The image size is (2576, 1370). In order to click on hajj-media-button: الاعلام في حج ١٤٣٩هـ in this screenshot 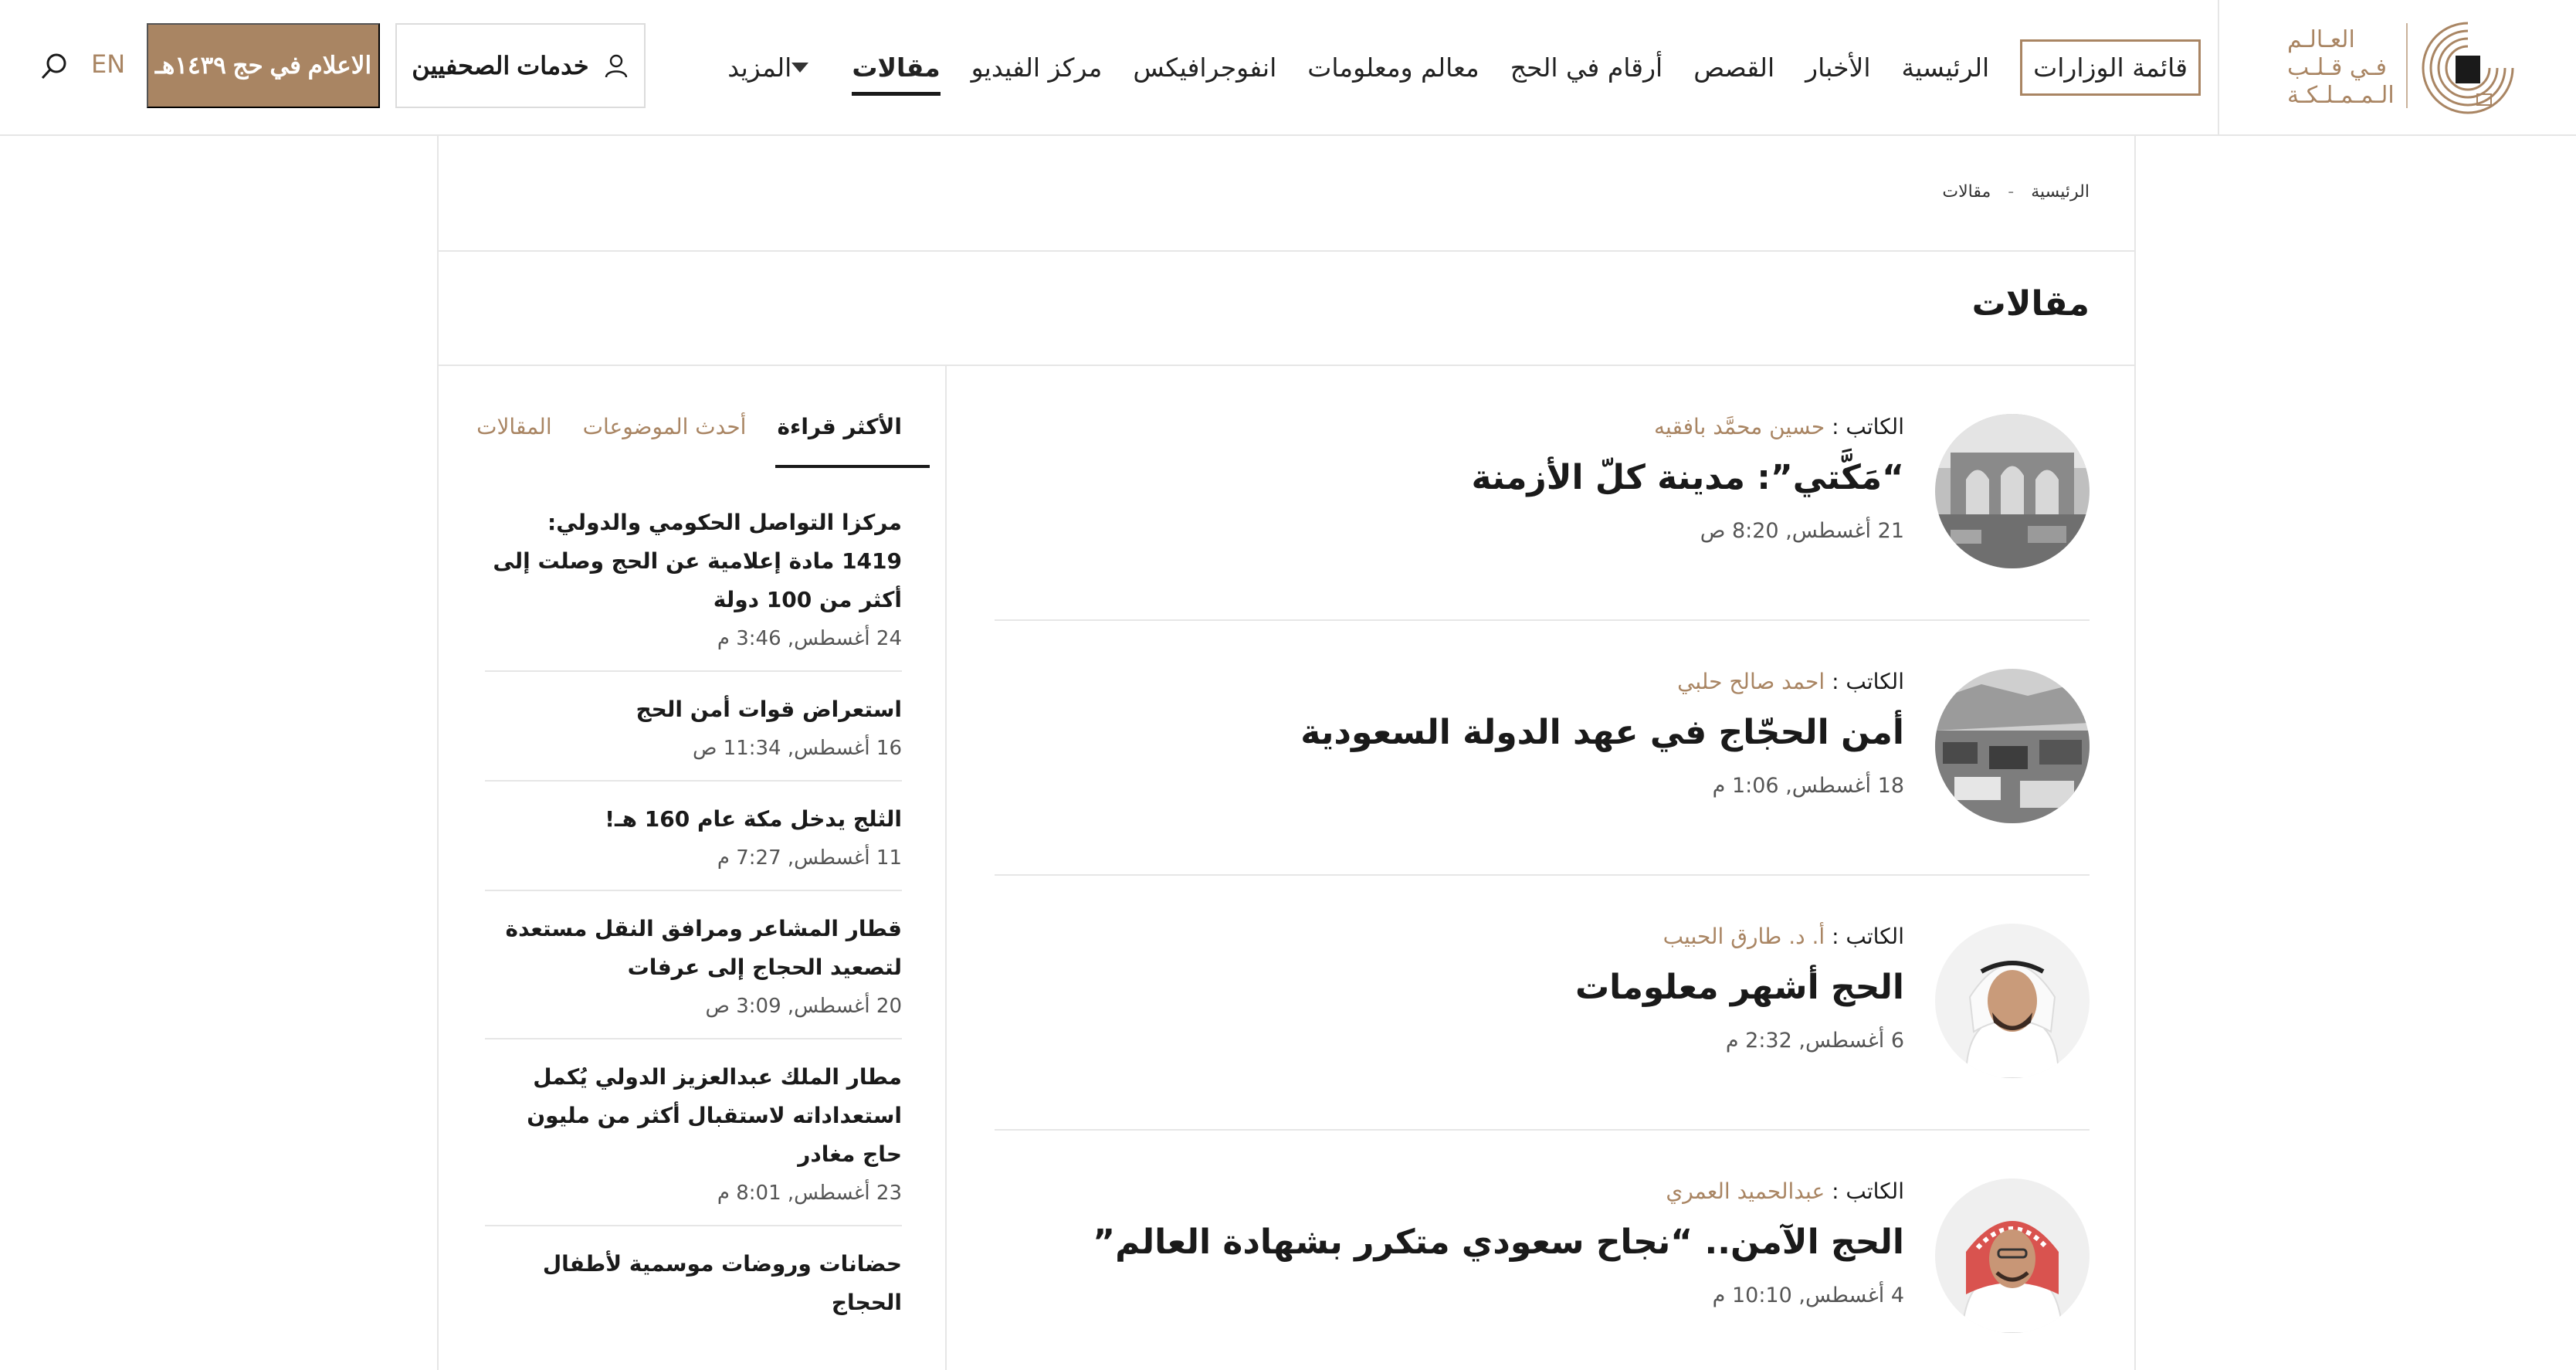, I will do `click(263, 65)`.